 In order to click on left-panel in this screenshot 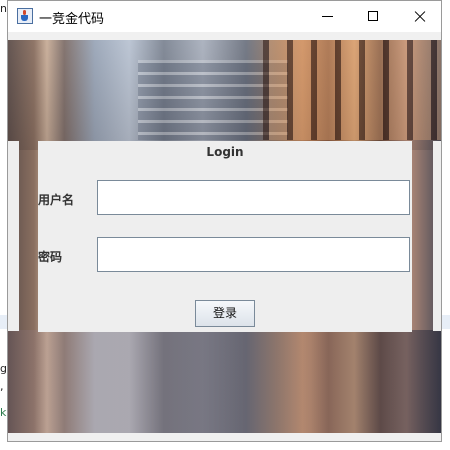, I will do `click(13, 236)`.